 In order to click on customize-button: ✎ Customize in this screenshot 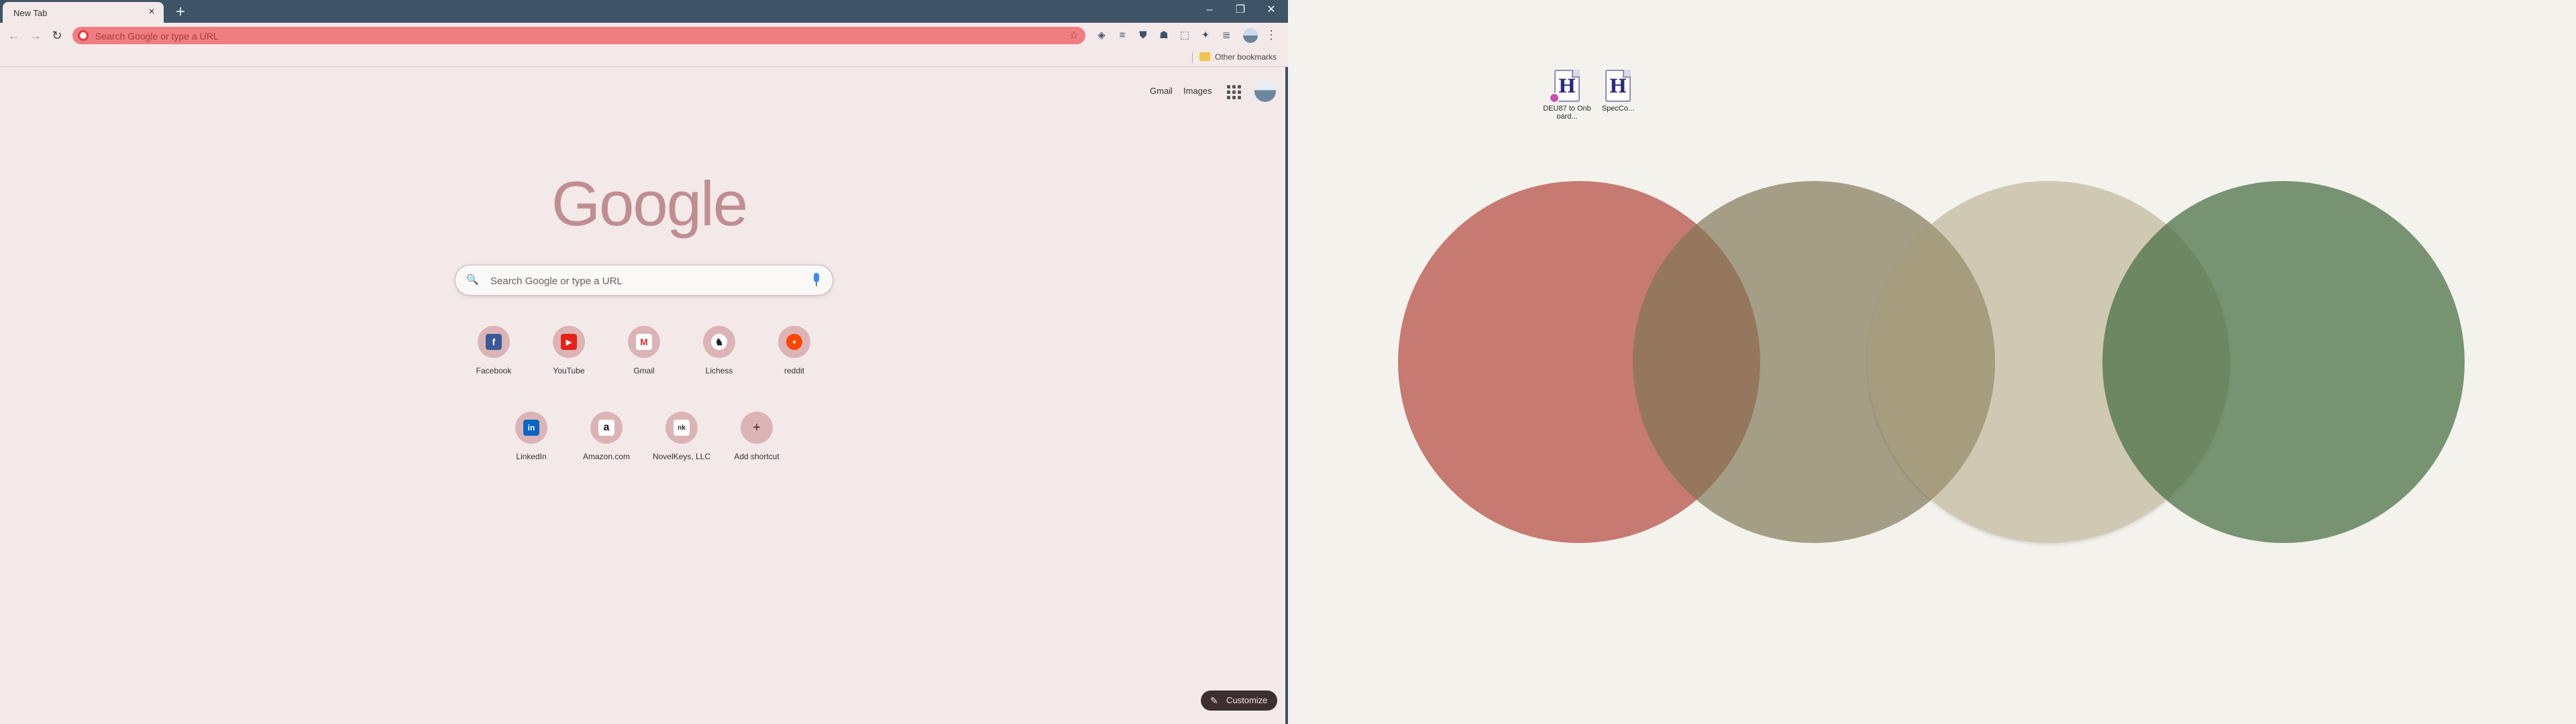, I will do `click(1239, 700)`.